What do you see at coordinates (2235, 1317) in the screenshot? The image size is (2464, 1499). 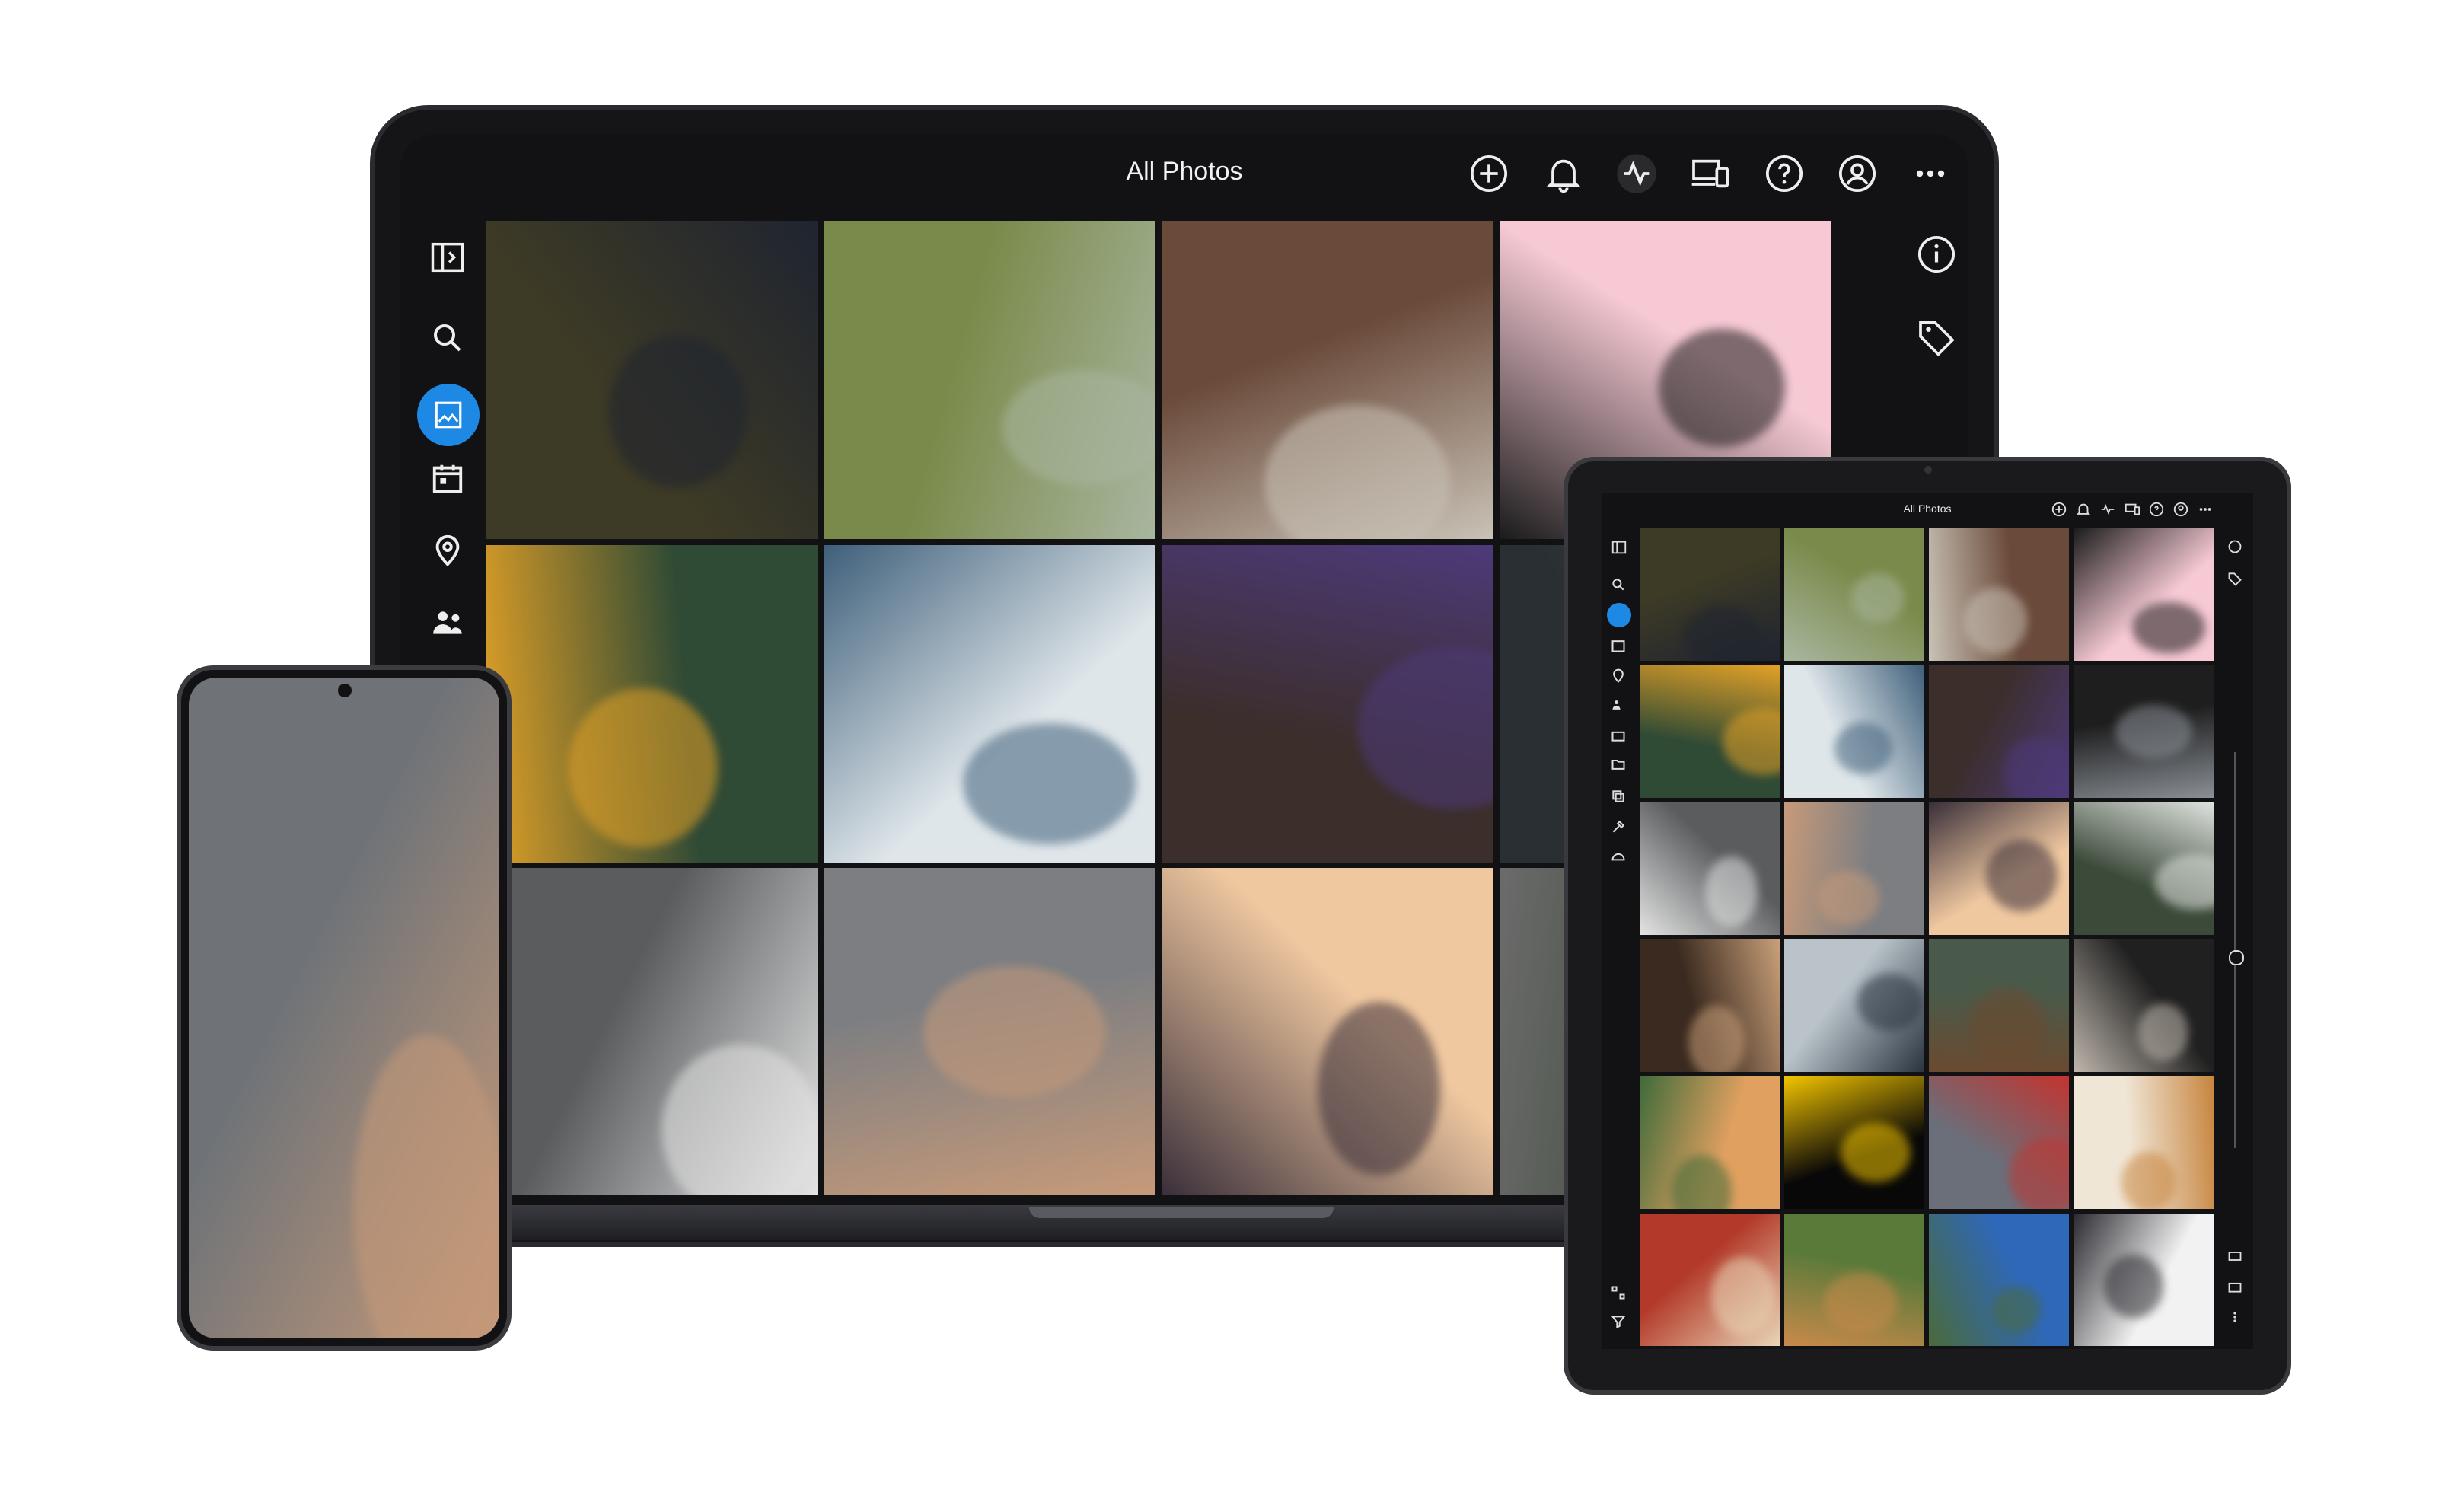 I see `more-vertical-icon` at bounding box center [2235, 1317].